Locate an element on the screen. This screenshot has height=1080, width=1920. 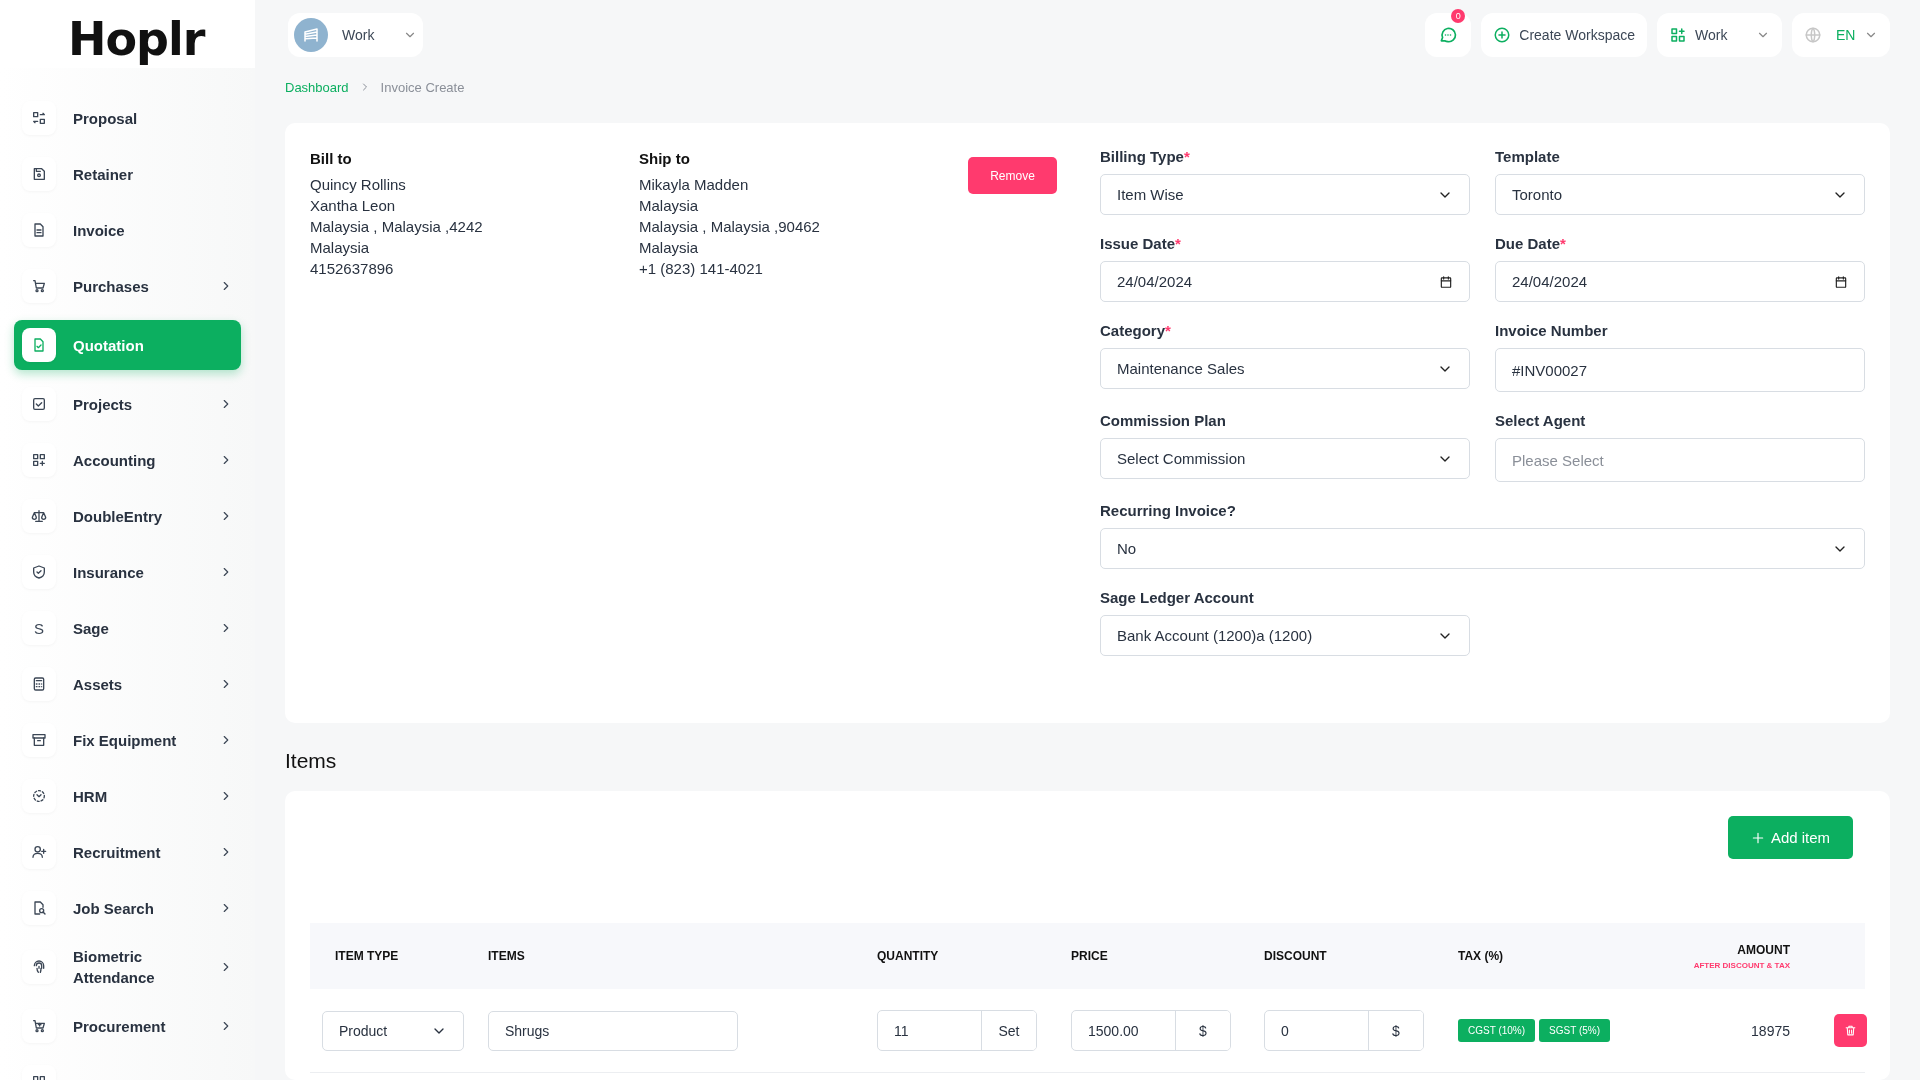
fingerprint-icon is located at coordinates (39, 967).